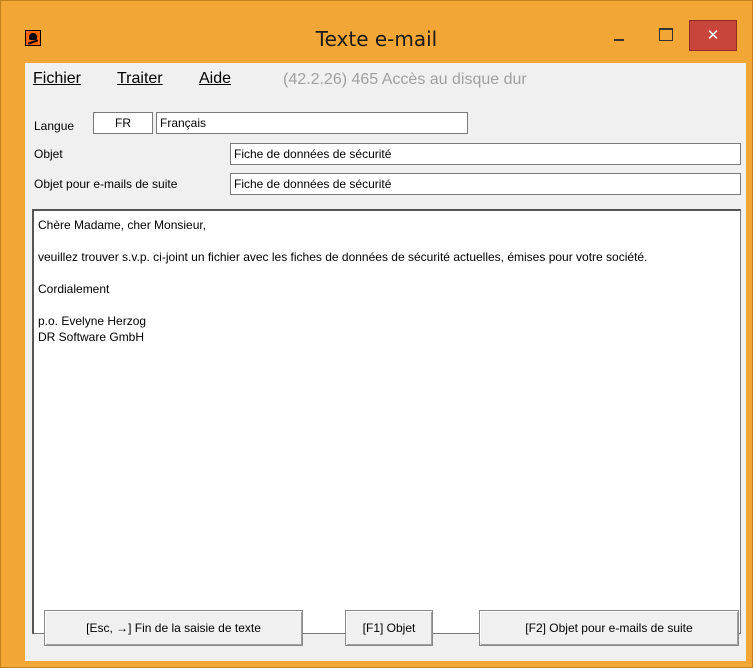  What do you see at coordinates (312, 123) in the screenshot?
I see `language-name-field: Français` at bounding box center [312, 123].